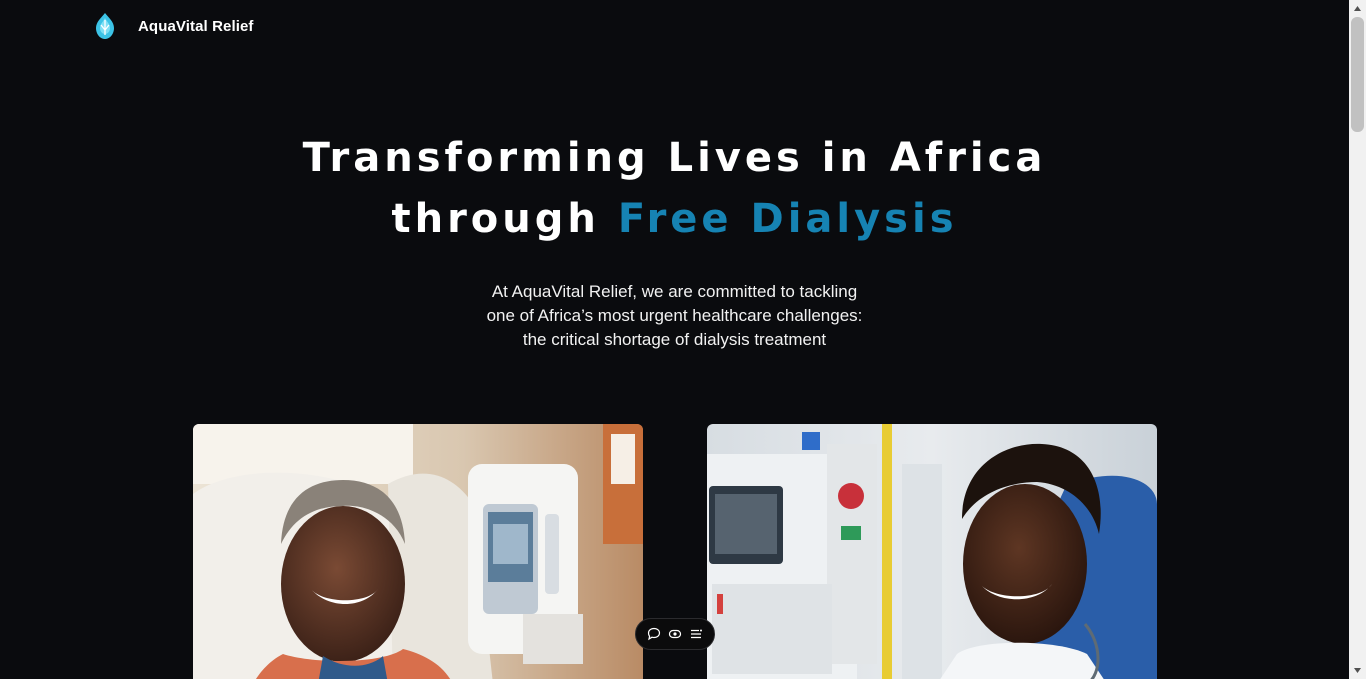  I want to click on eye-icon, so click(675, 634).